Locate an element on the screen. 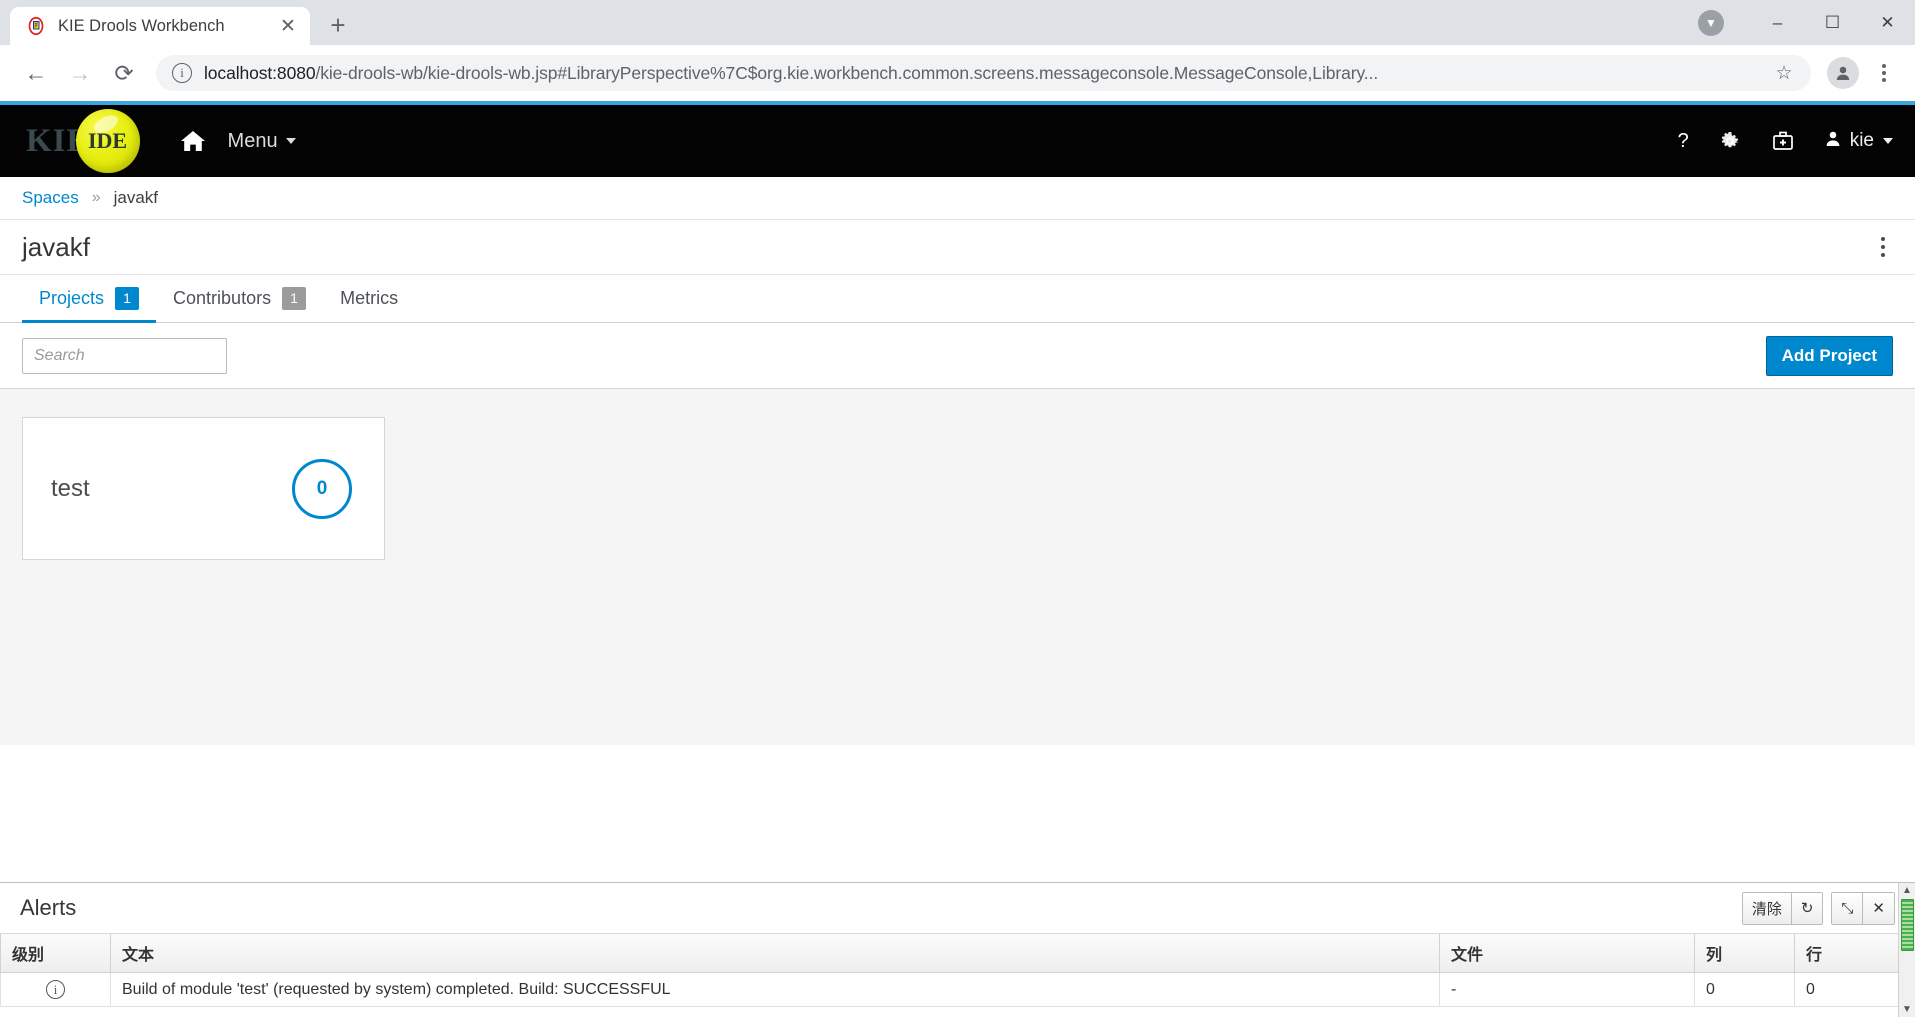  alerts-action-group-right: ⤡ ✕ is located at coordinates (1863, 908).